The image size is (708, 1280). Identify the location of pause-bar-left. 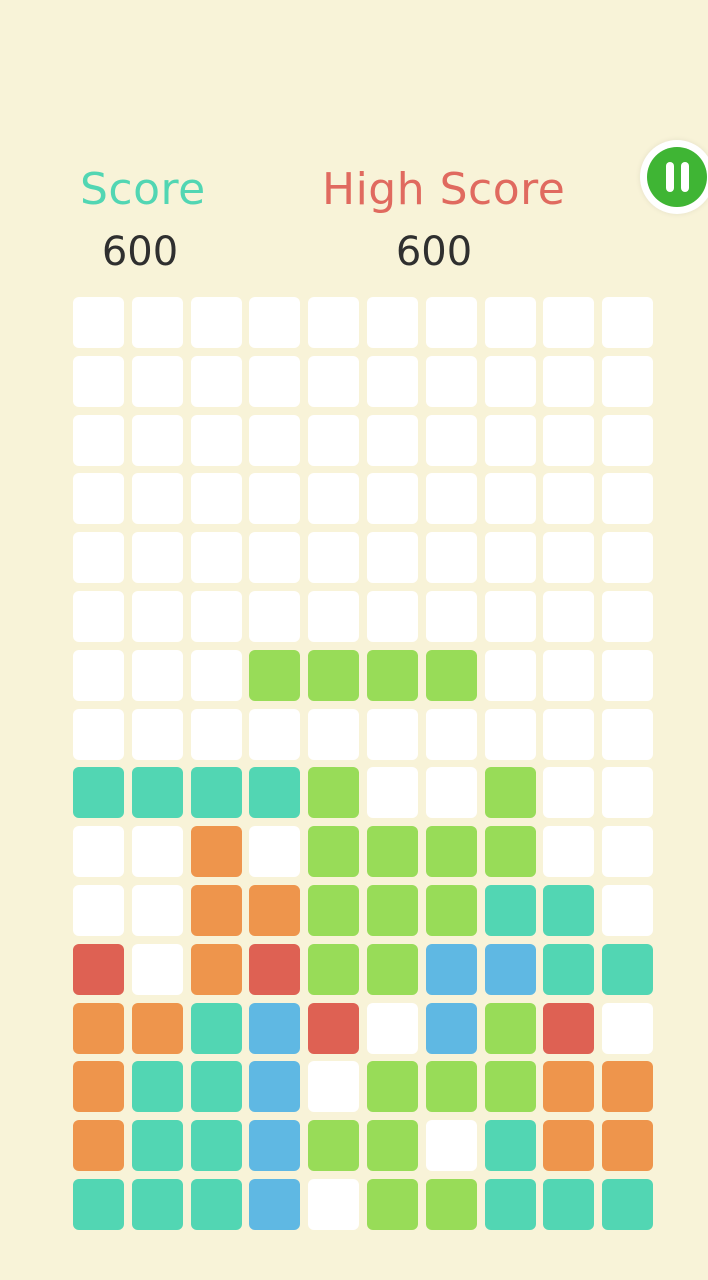
(669, 177).